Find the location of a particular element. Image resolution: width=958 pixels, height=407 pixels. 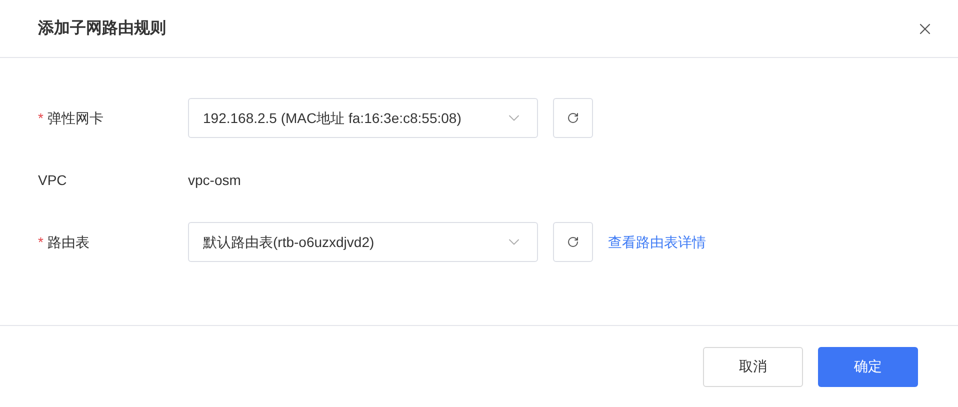

cancel-button: 取消 is located at coordinates (753, 366).